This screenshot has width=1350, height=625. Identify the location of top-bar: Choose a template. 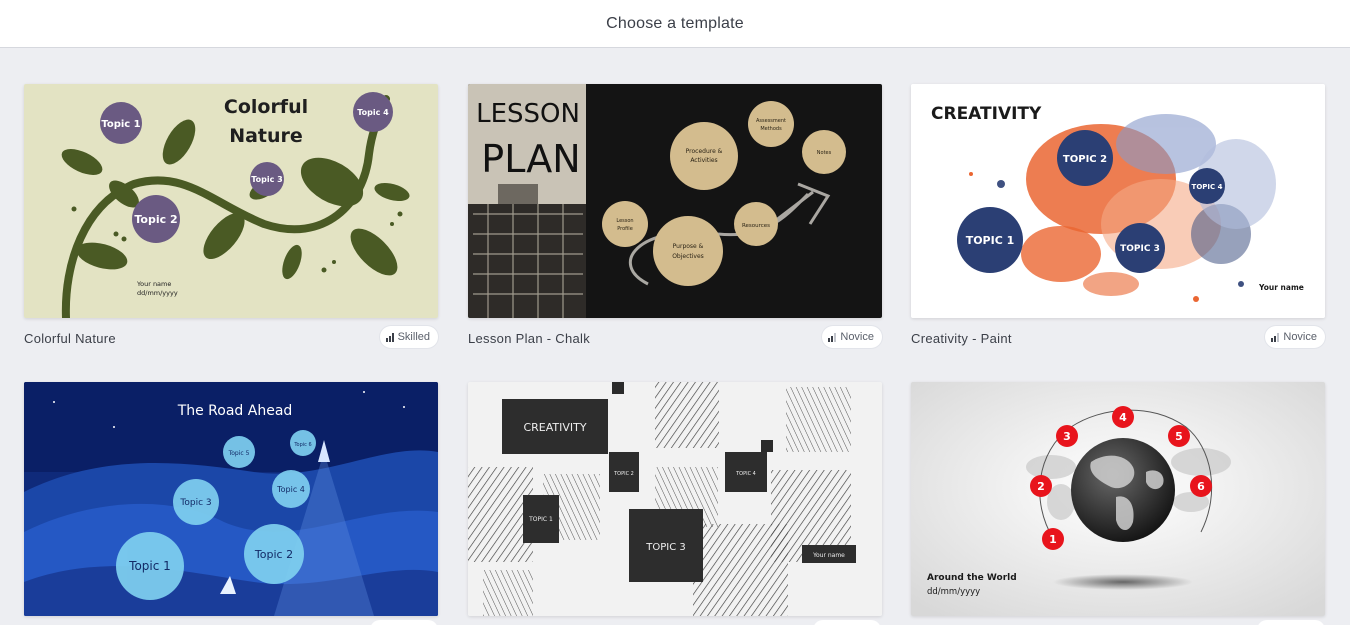
(675, 24).